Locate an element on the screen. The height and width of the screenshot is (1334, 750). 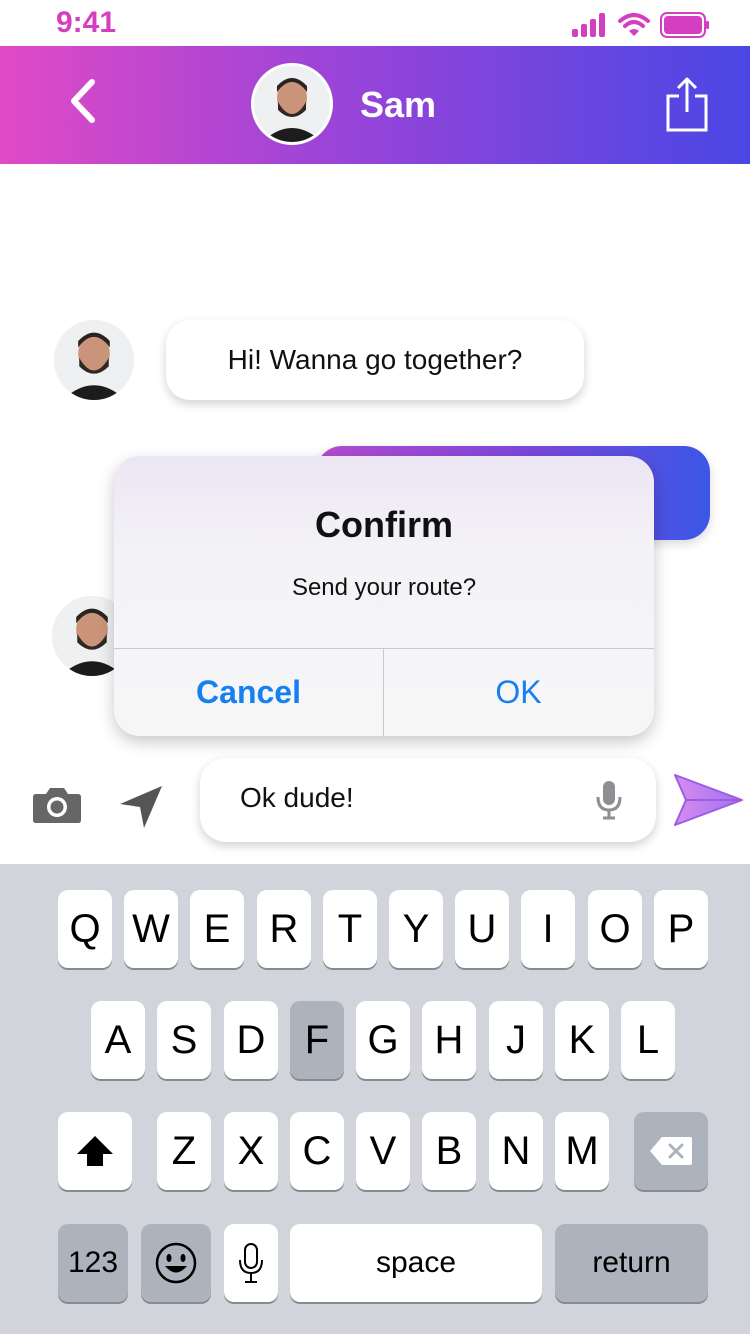
key-r: R is located at coordinates (284, 929).